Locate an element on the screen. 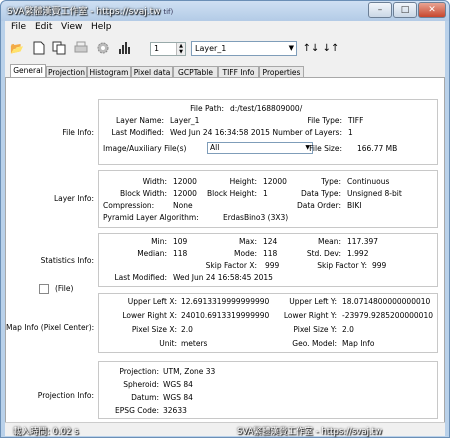 Image resolution: width=450 pixels, height=438 pixels. file-type-value: TIFF is located at coordinates (356, 120).